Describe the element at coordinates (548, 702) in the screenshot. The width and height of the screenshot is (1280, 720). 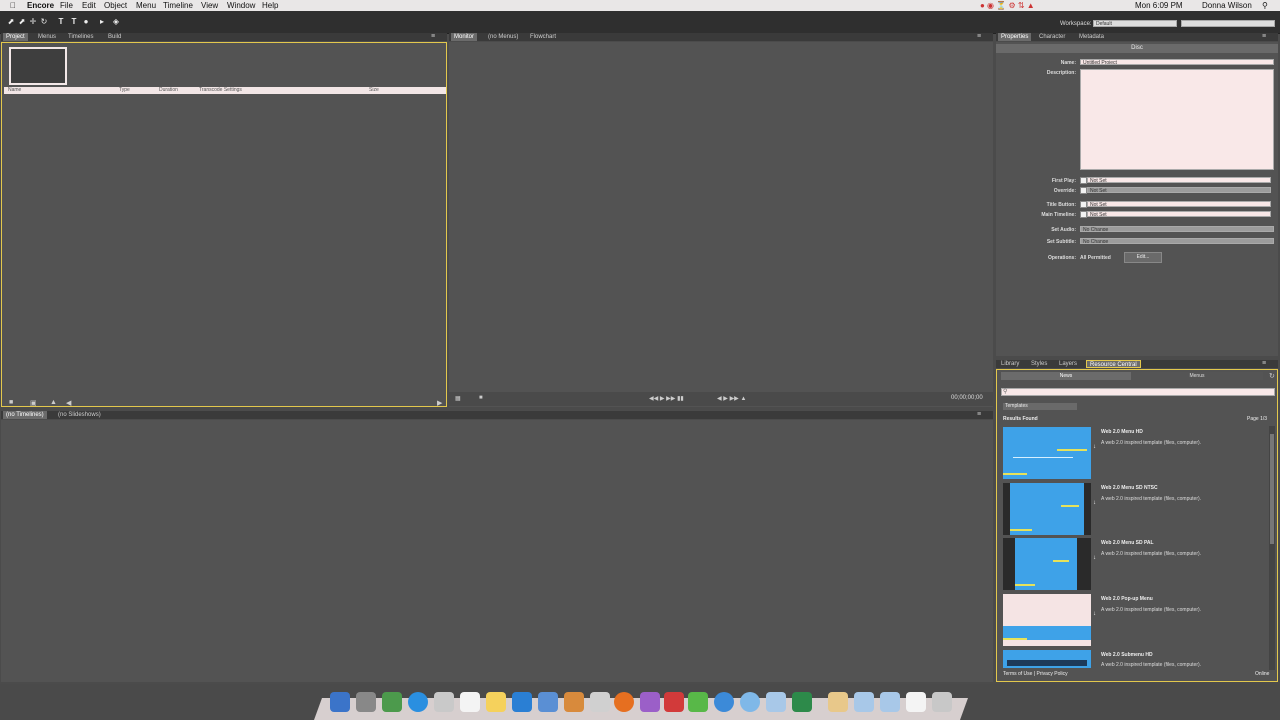
I see `preview-app-icon` at that location.